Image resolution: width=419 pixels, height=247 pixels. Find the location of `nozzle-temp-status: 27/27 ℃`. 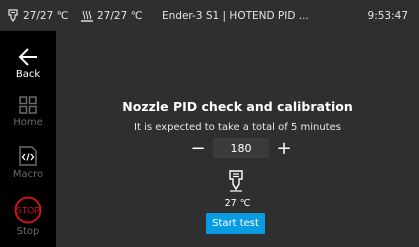

nozzle-temp-status: 27/27 ℃ is located at coordinates (37, 15).